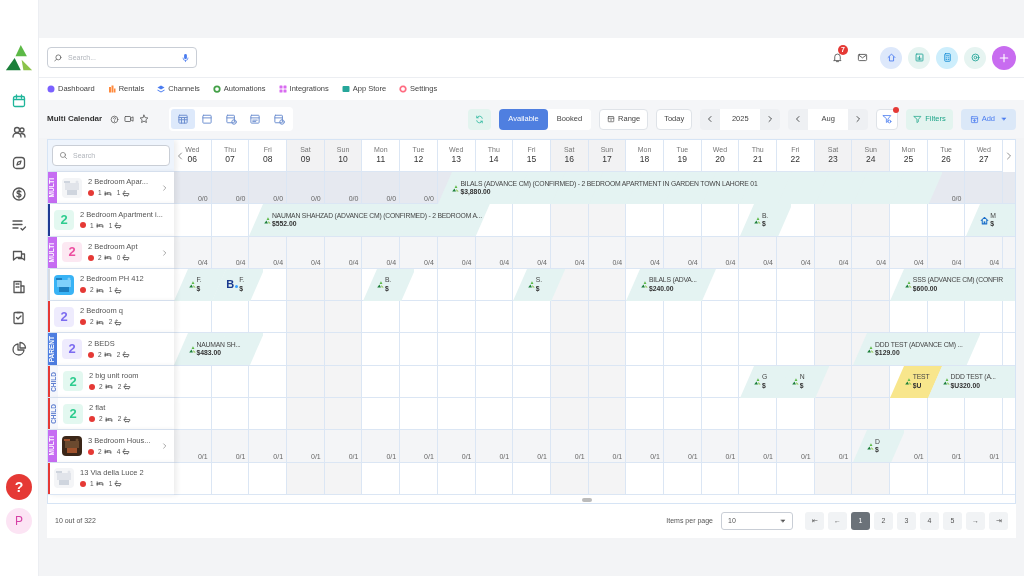  What do you see at coordinates (305, 159) in the screenshot?
I see `day-number: 09` at bounding box center [305, 159].